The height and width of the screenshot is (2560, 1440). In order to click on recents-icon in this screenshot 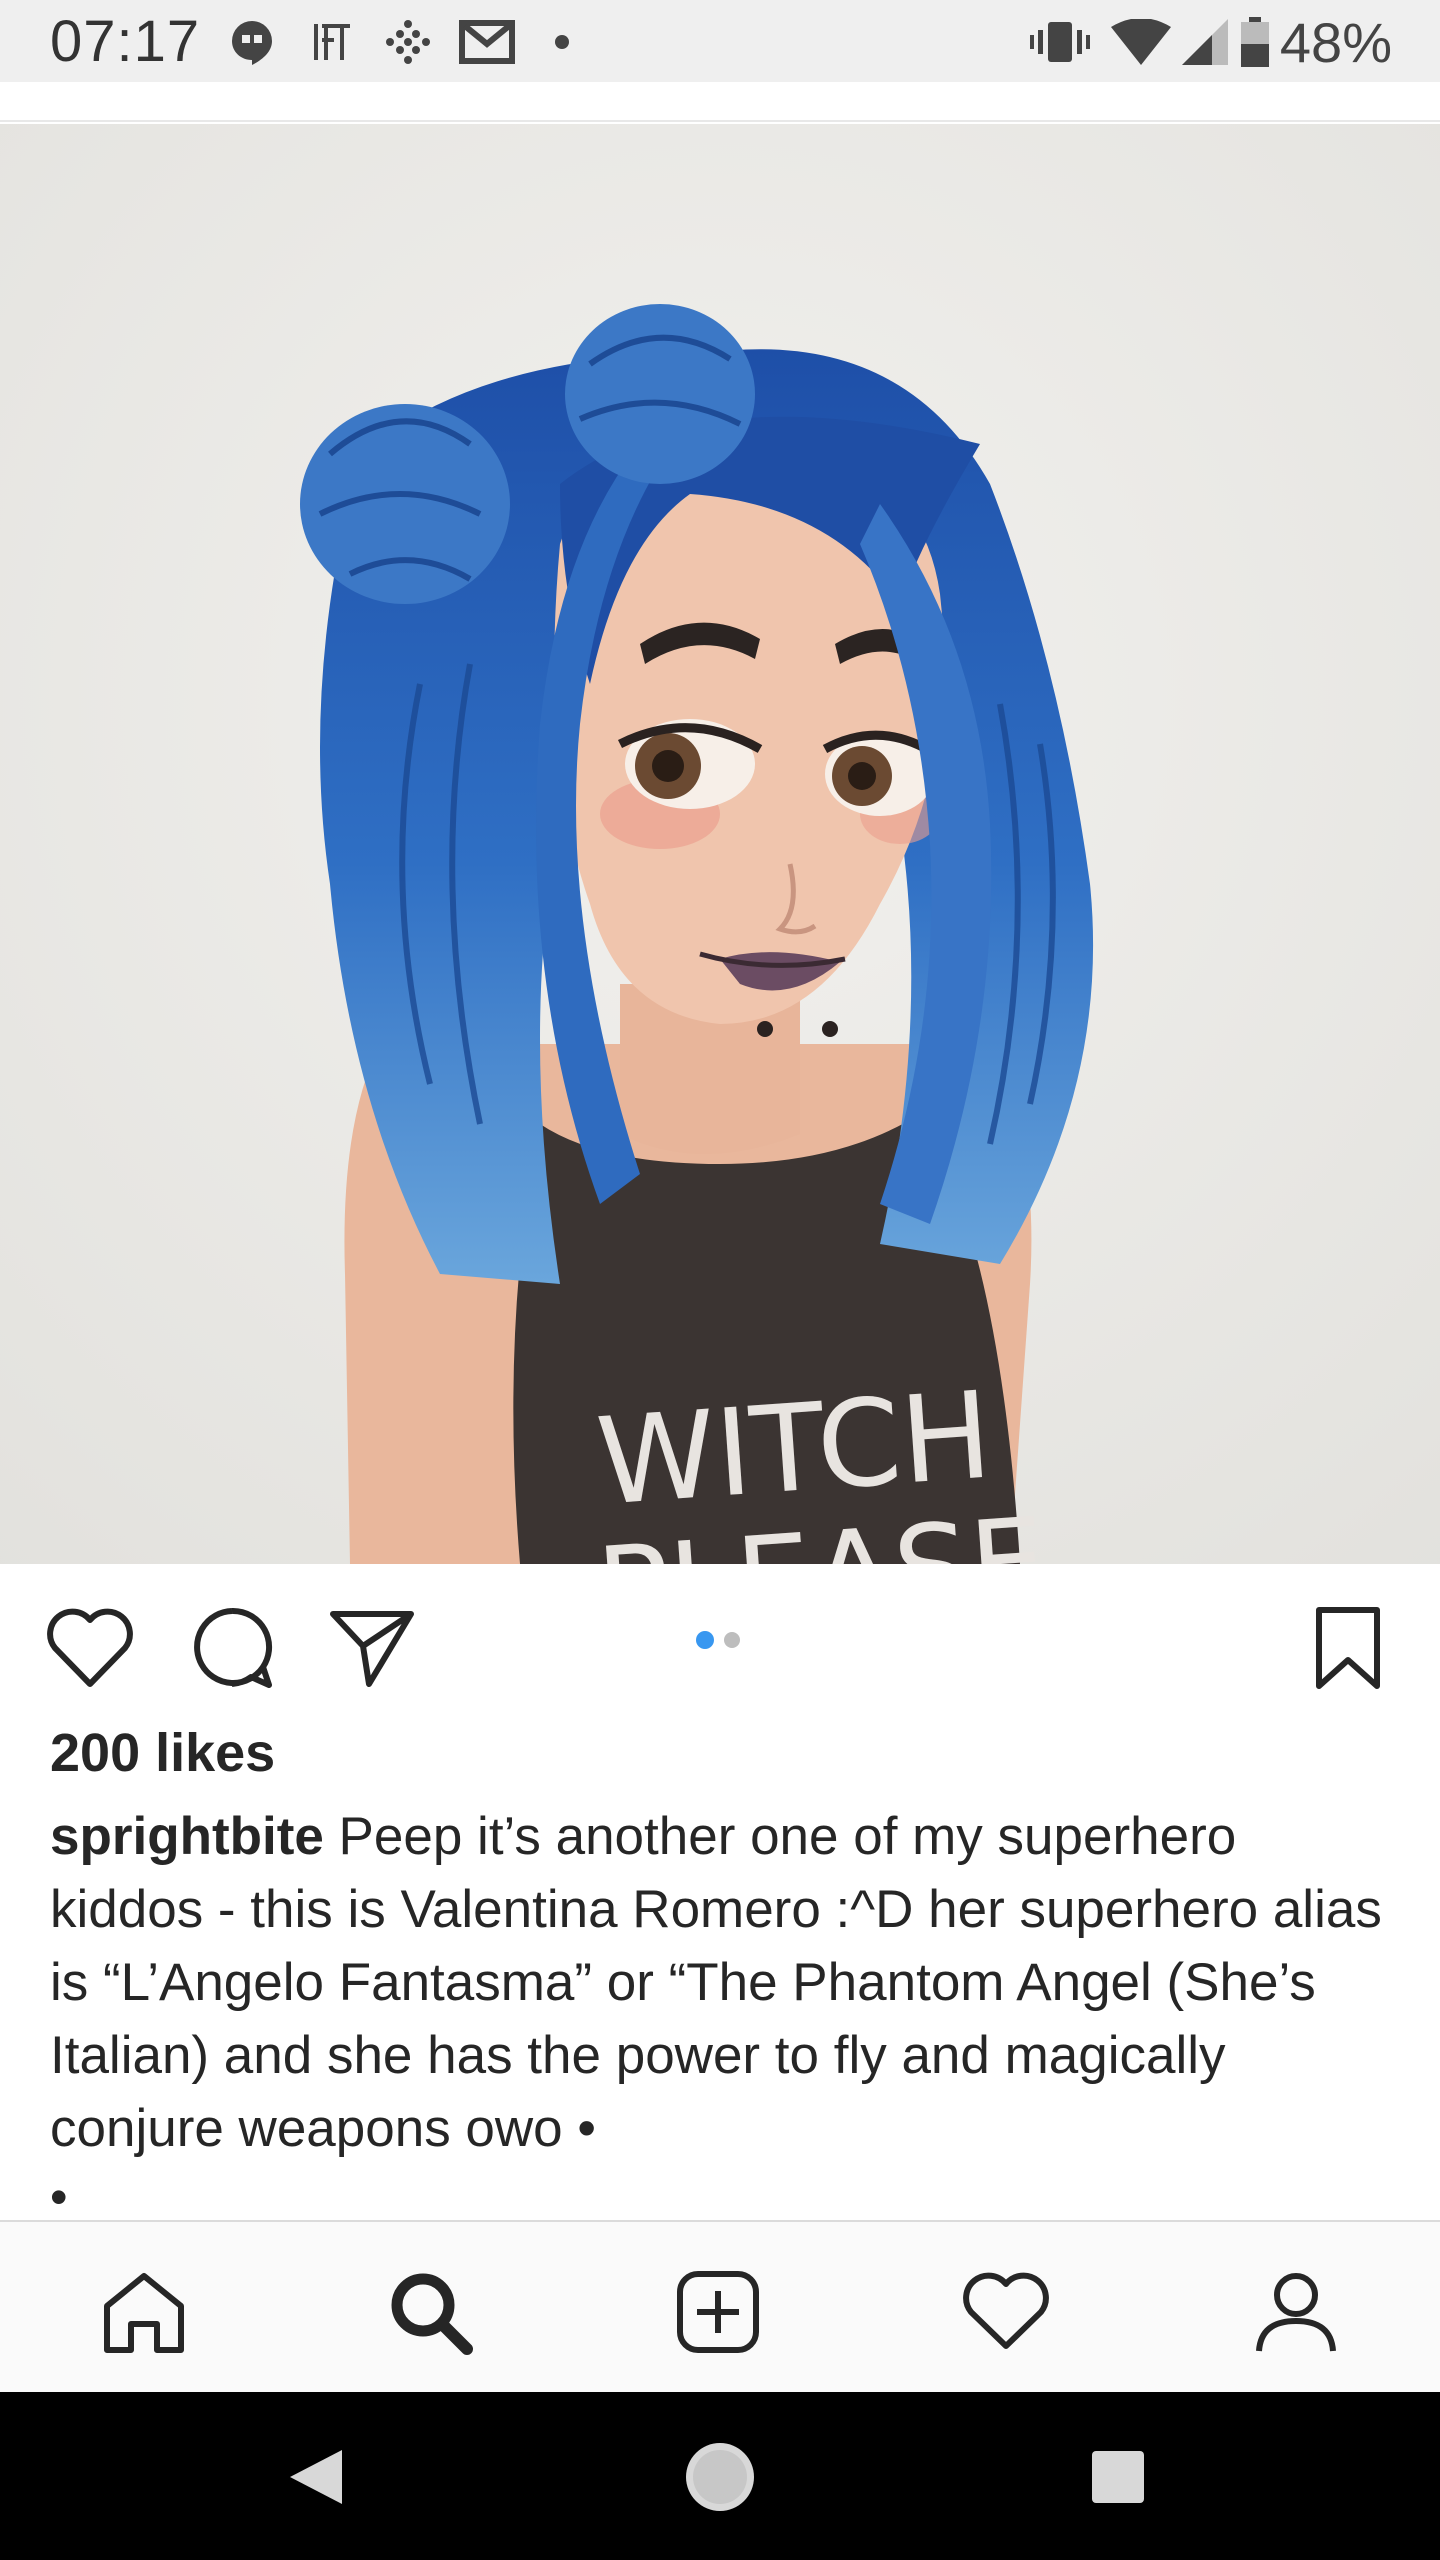, I will do `click(1118, 2477)`.